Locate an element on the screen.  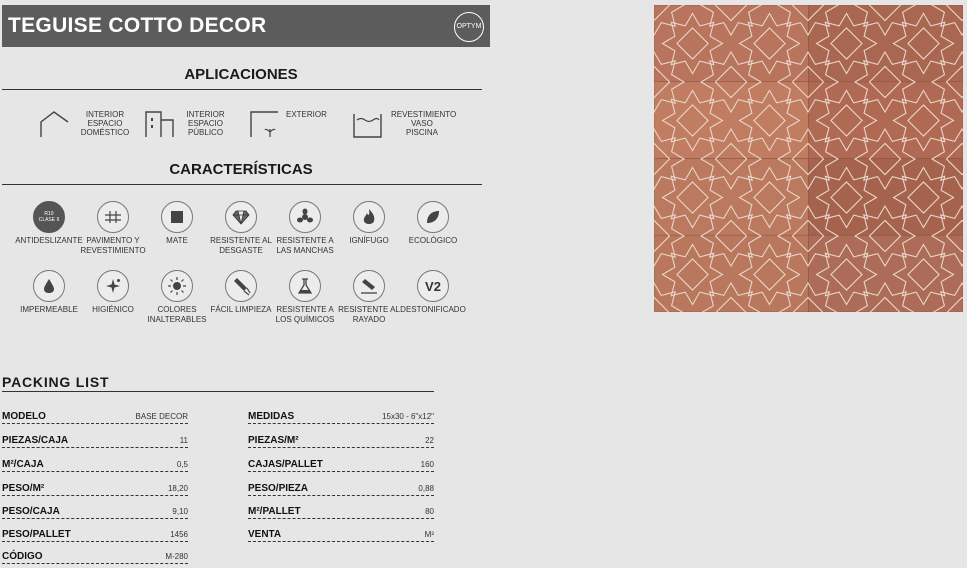
feature-impermeable: IMPERMEABLE is located at coordinates (49, 292).